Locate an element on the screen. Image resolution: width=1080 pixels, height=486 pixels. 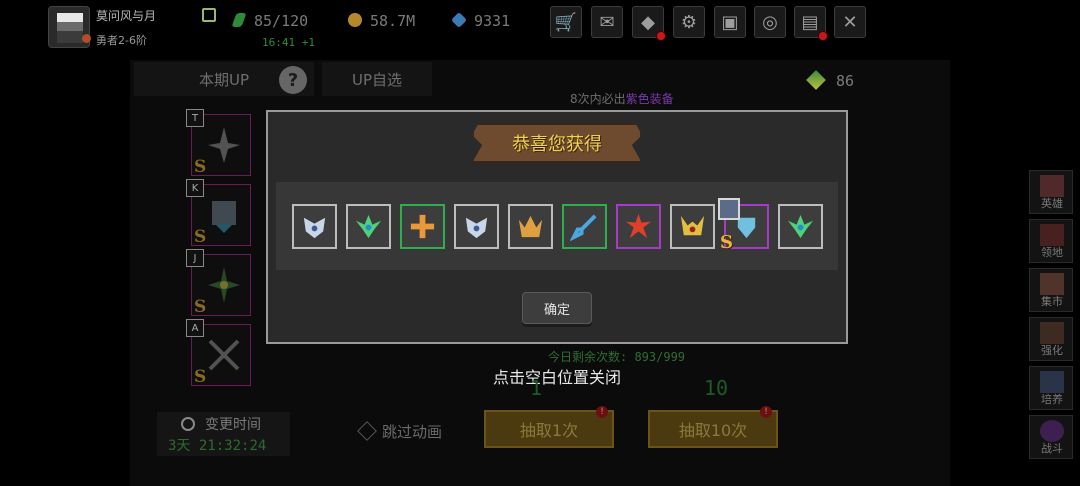
up-equipment-card: K S is located at coordinates (218, 213).